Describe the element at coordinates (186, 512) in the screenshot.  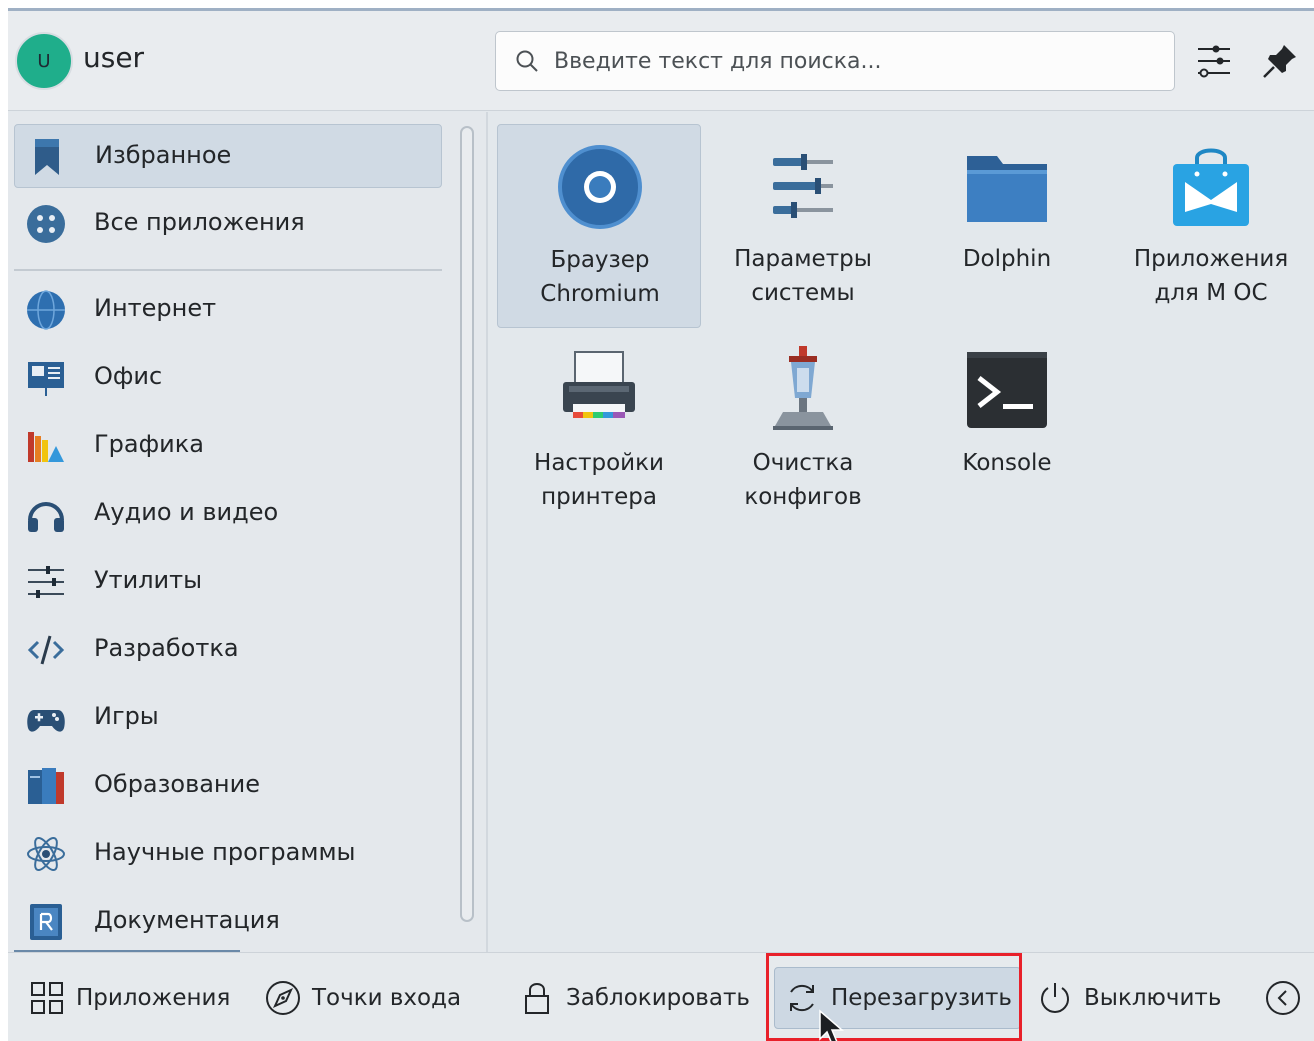
I see `category-label: Аудио и видео` at that location.